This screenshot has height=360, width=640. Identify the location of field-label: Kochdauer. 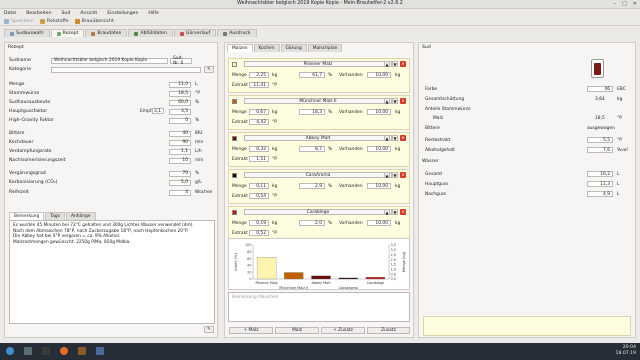
(21, 142).